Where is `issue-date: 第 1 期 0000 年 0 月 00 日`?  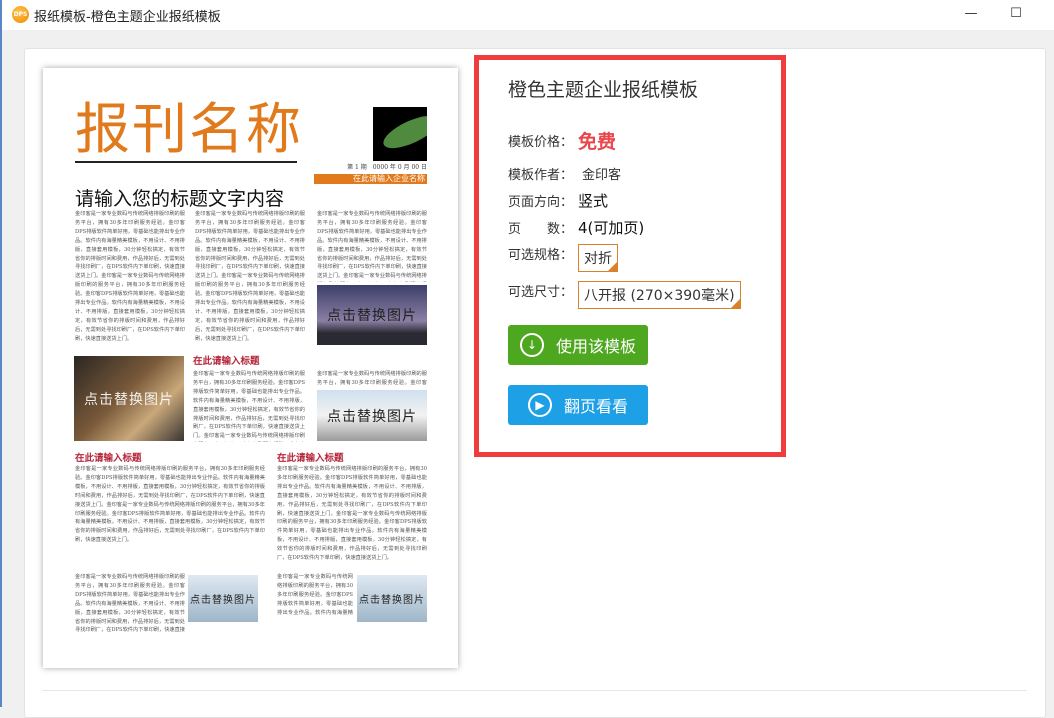
issue-date: 第 1 期 0000 年 0 月 00 日 is located at coordinates (387, 167).